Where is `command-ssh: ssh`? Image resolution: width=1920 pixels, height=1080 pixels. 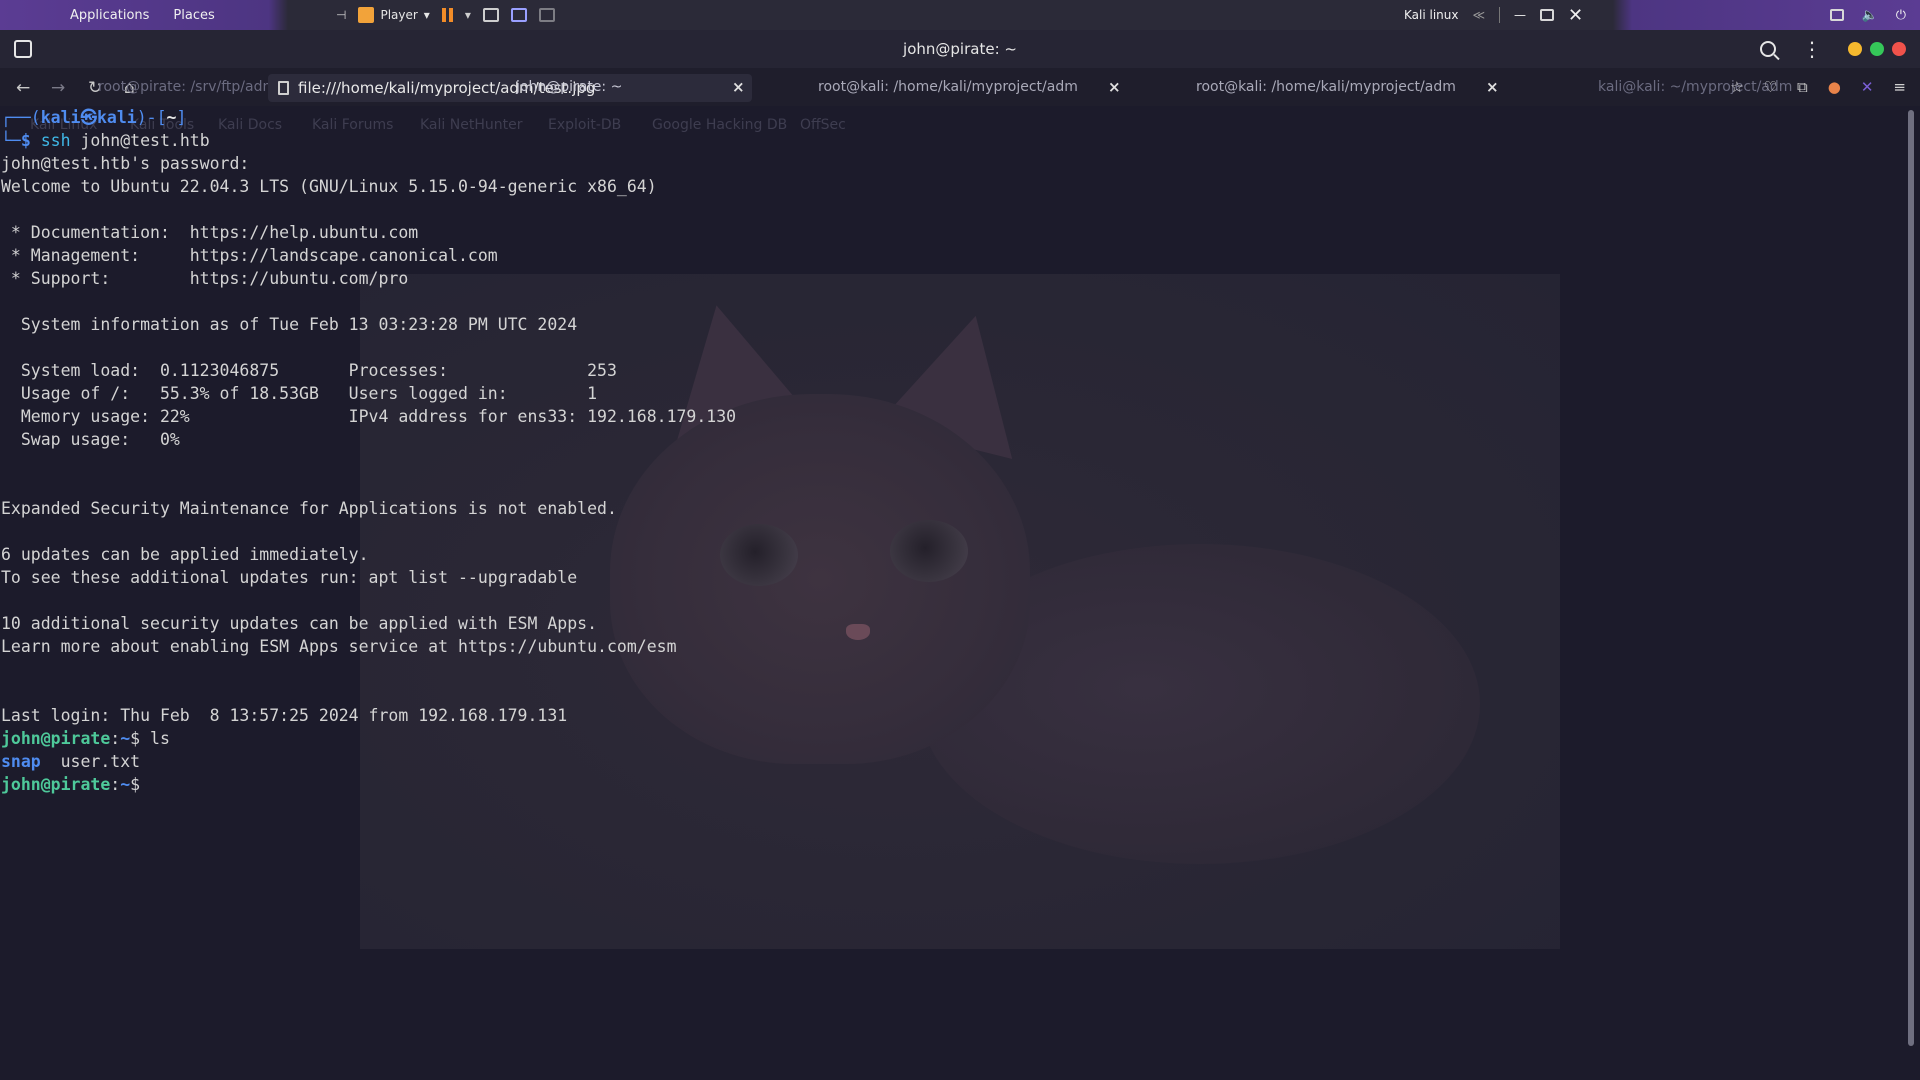 command-ssh: ssh is located at coordinates (55, 140).